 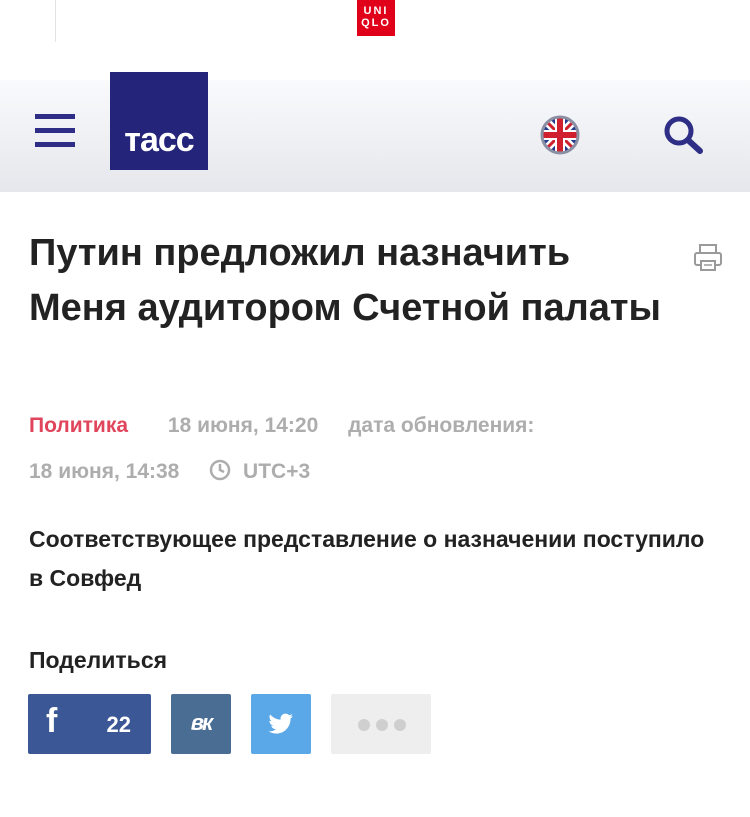 I want to click on search-button, so click(x=683, y=135).